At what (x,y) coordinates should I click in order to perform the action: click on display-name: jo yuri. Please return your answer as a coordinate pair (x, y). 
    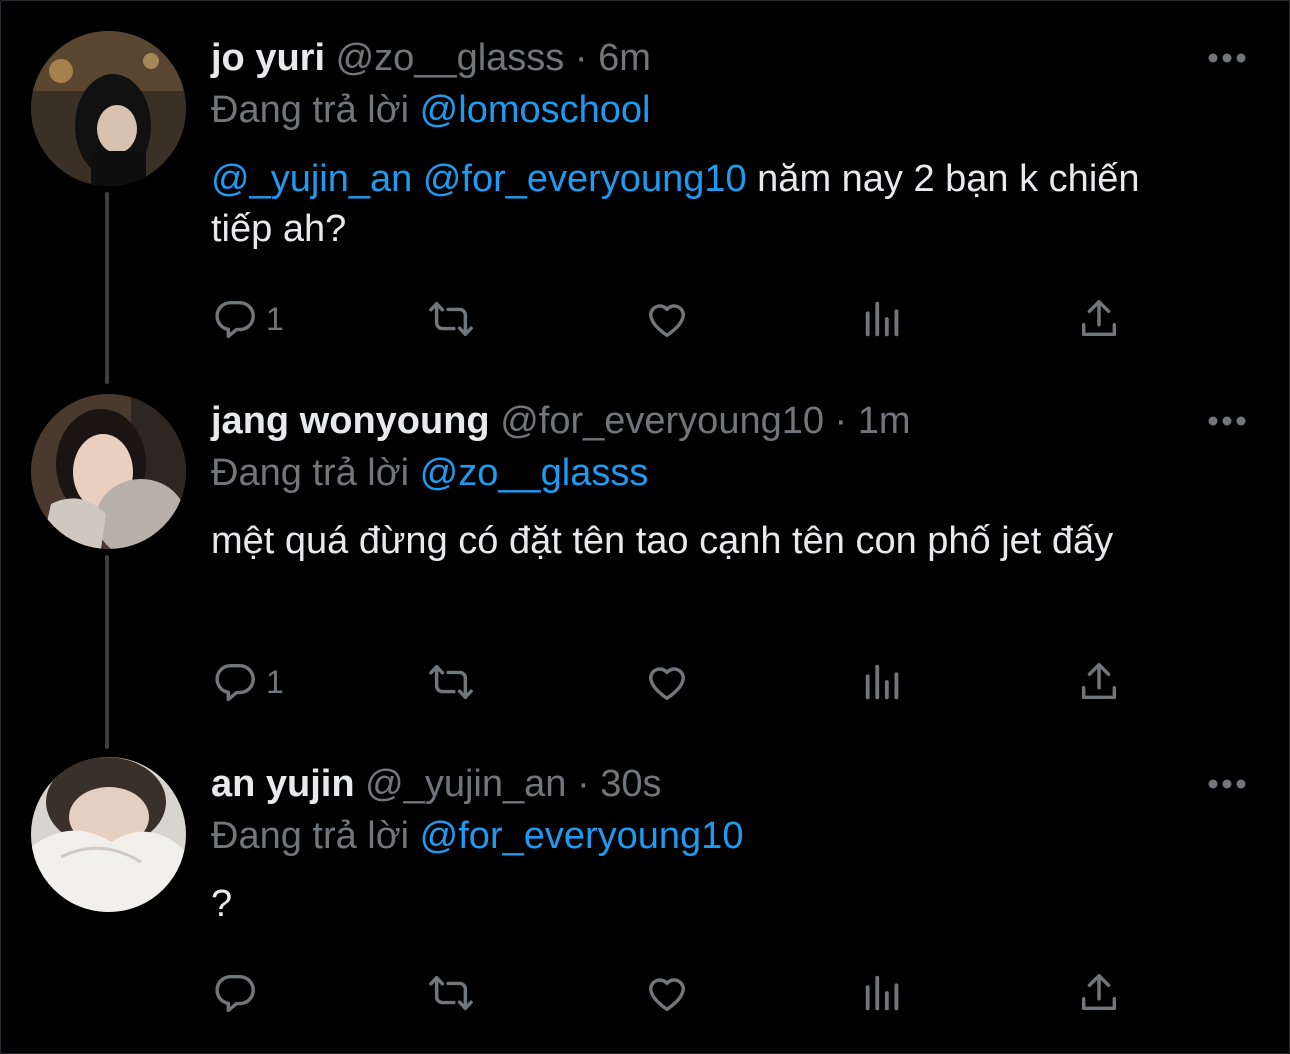
    Looking at the image, I should click on (268, 58).